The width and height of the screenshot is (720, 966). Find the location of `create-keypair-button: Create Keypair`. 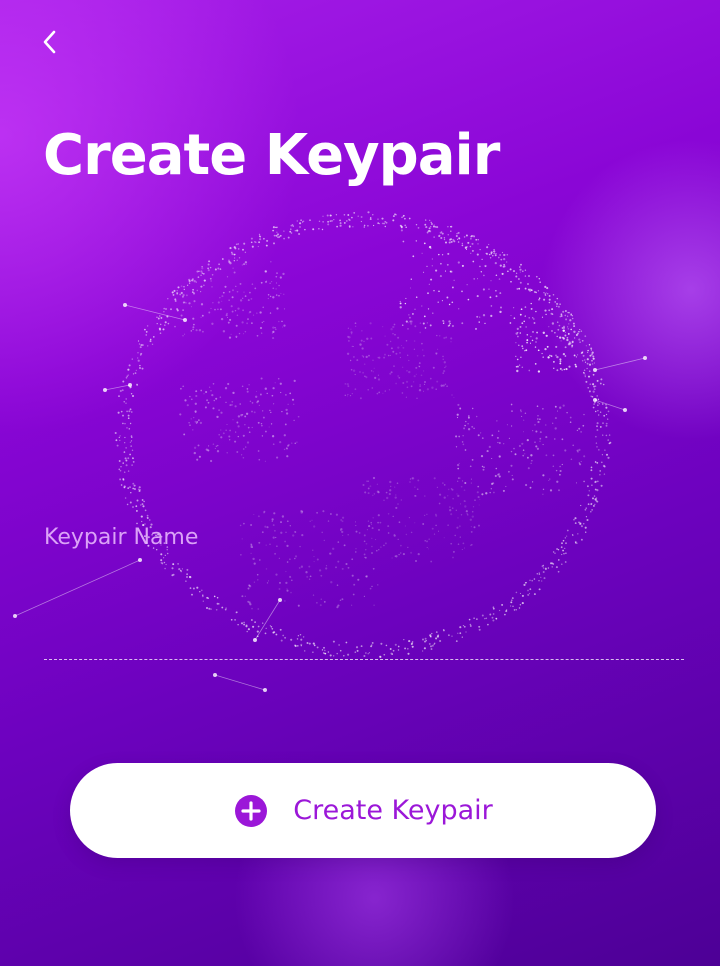

create-keypair-button: Create Keypair is located at coordinates (363, 810).